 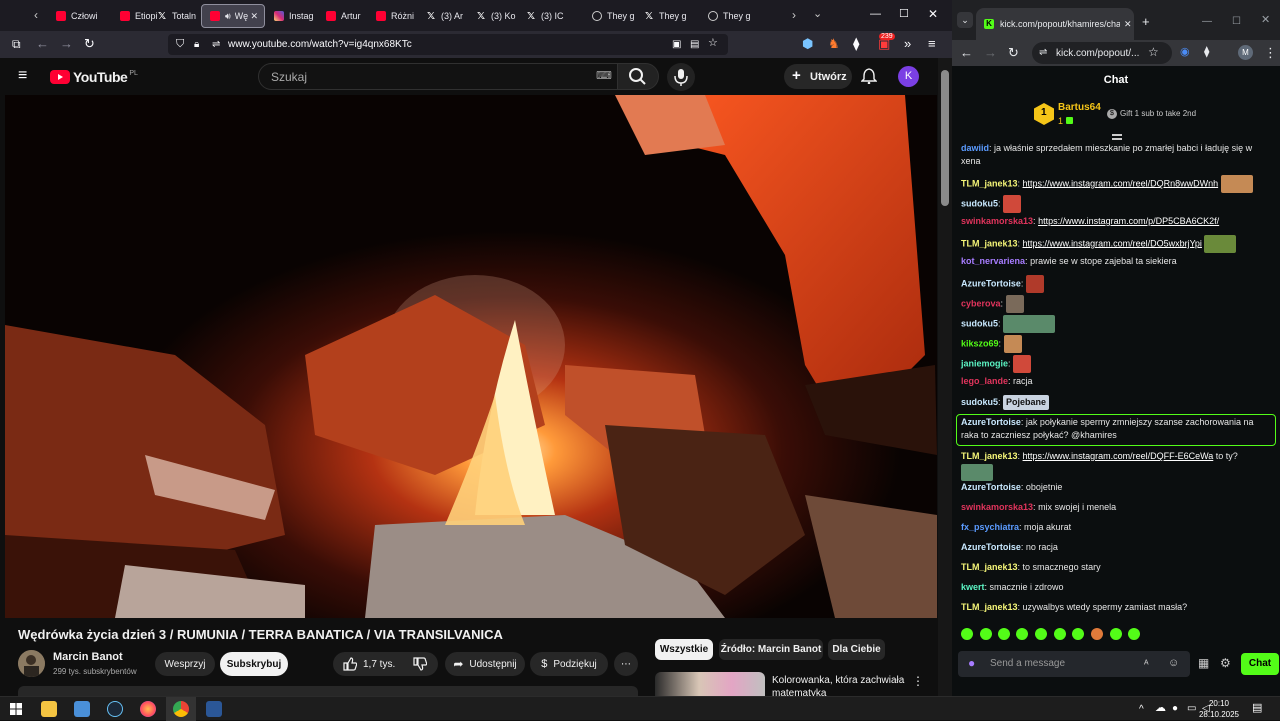 I want to click on back-icon: ←, so click(x=42, y=43).